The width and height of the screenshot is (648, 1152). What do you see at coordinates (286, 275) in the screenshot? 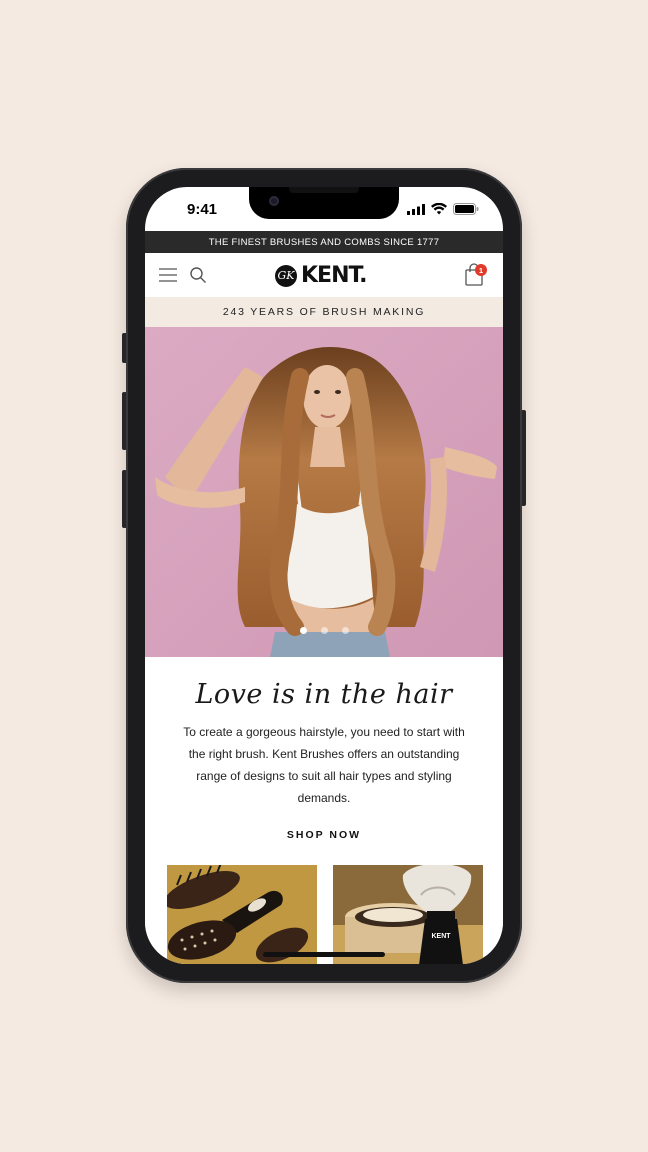
I see `kent-monogram-icon: GK` at bounding box center [286, 275].